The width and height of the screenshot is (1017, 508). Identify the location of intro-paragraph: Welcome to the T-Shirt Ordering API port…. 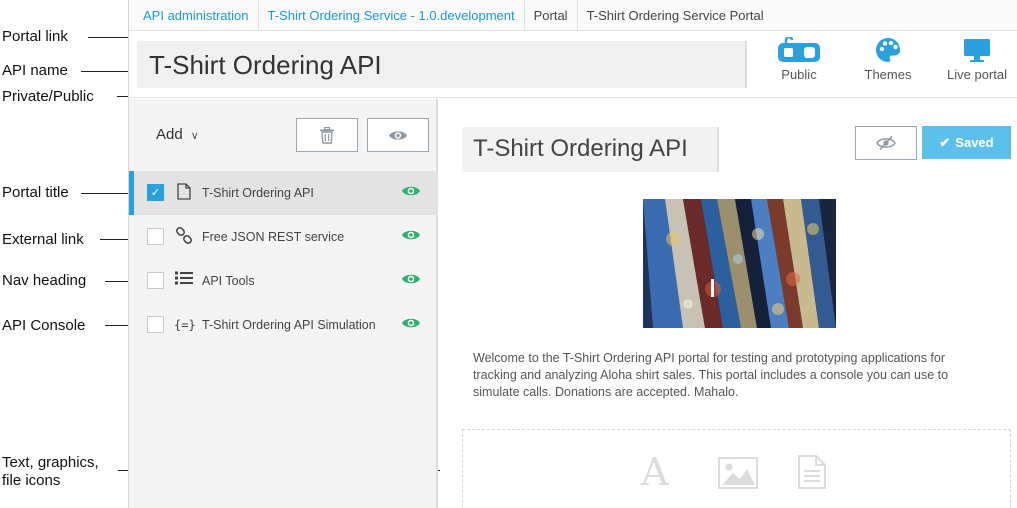
(711, 375).